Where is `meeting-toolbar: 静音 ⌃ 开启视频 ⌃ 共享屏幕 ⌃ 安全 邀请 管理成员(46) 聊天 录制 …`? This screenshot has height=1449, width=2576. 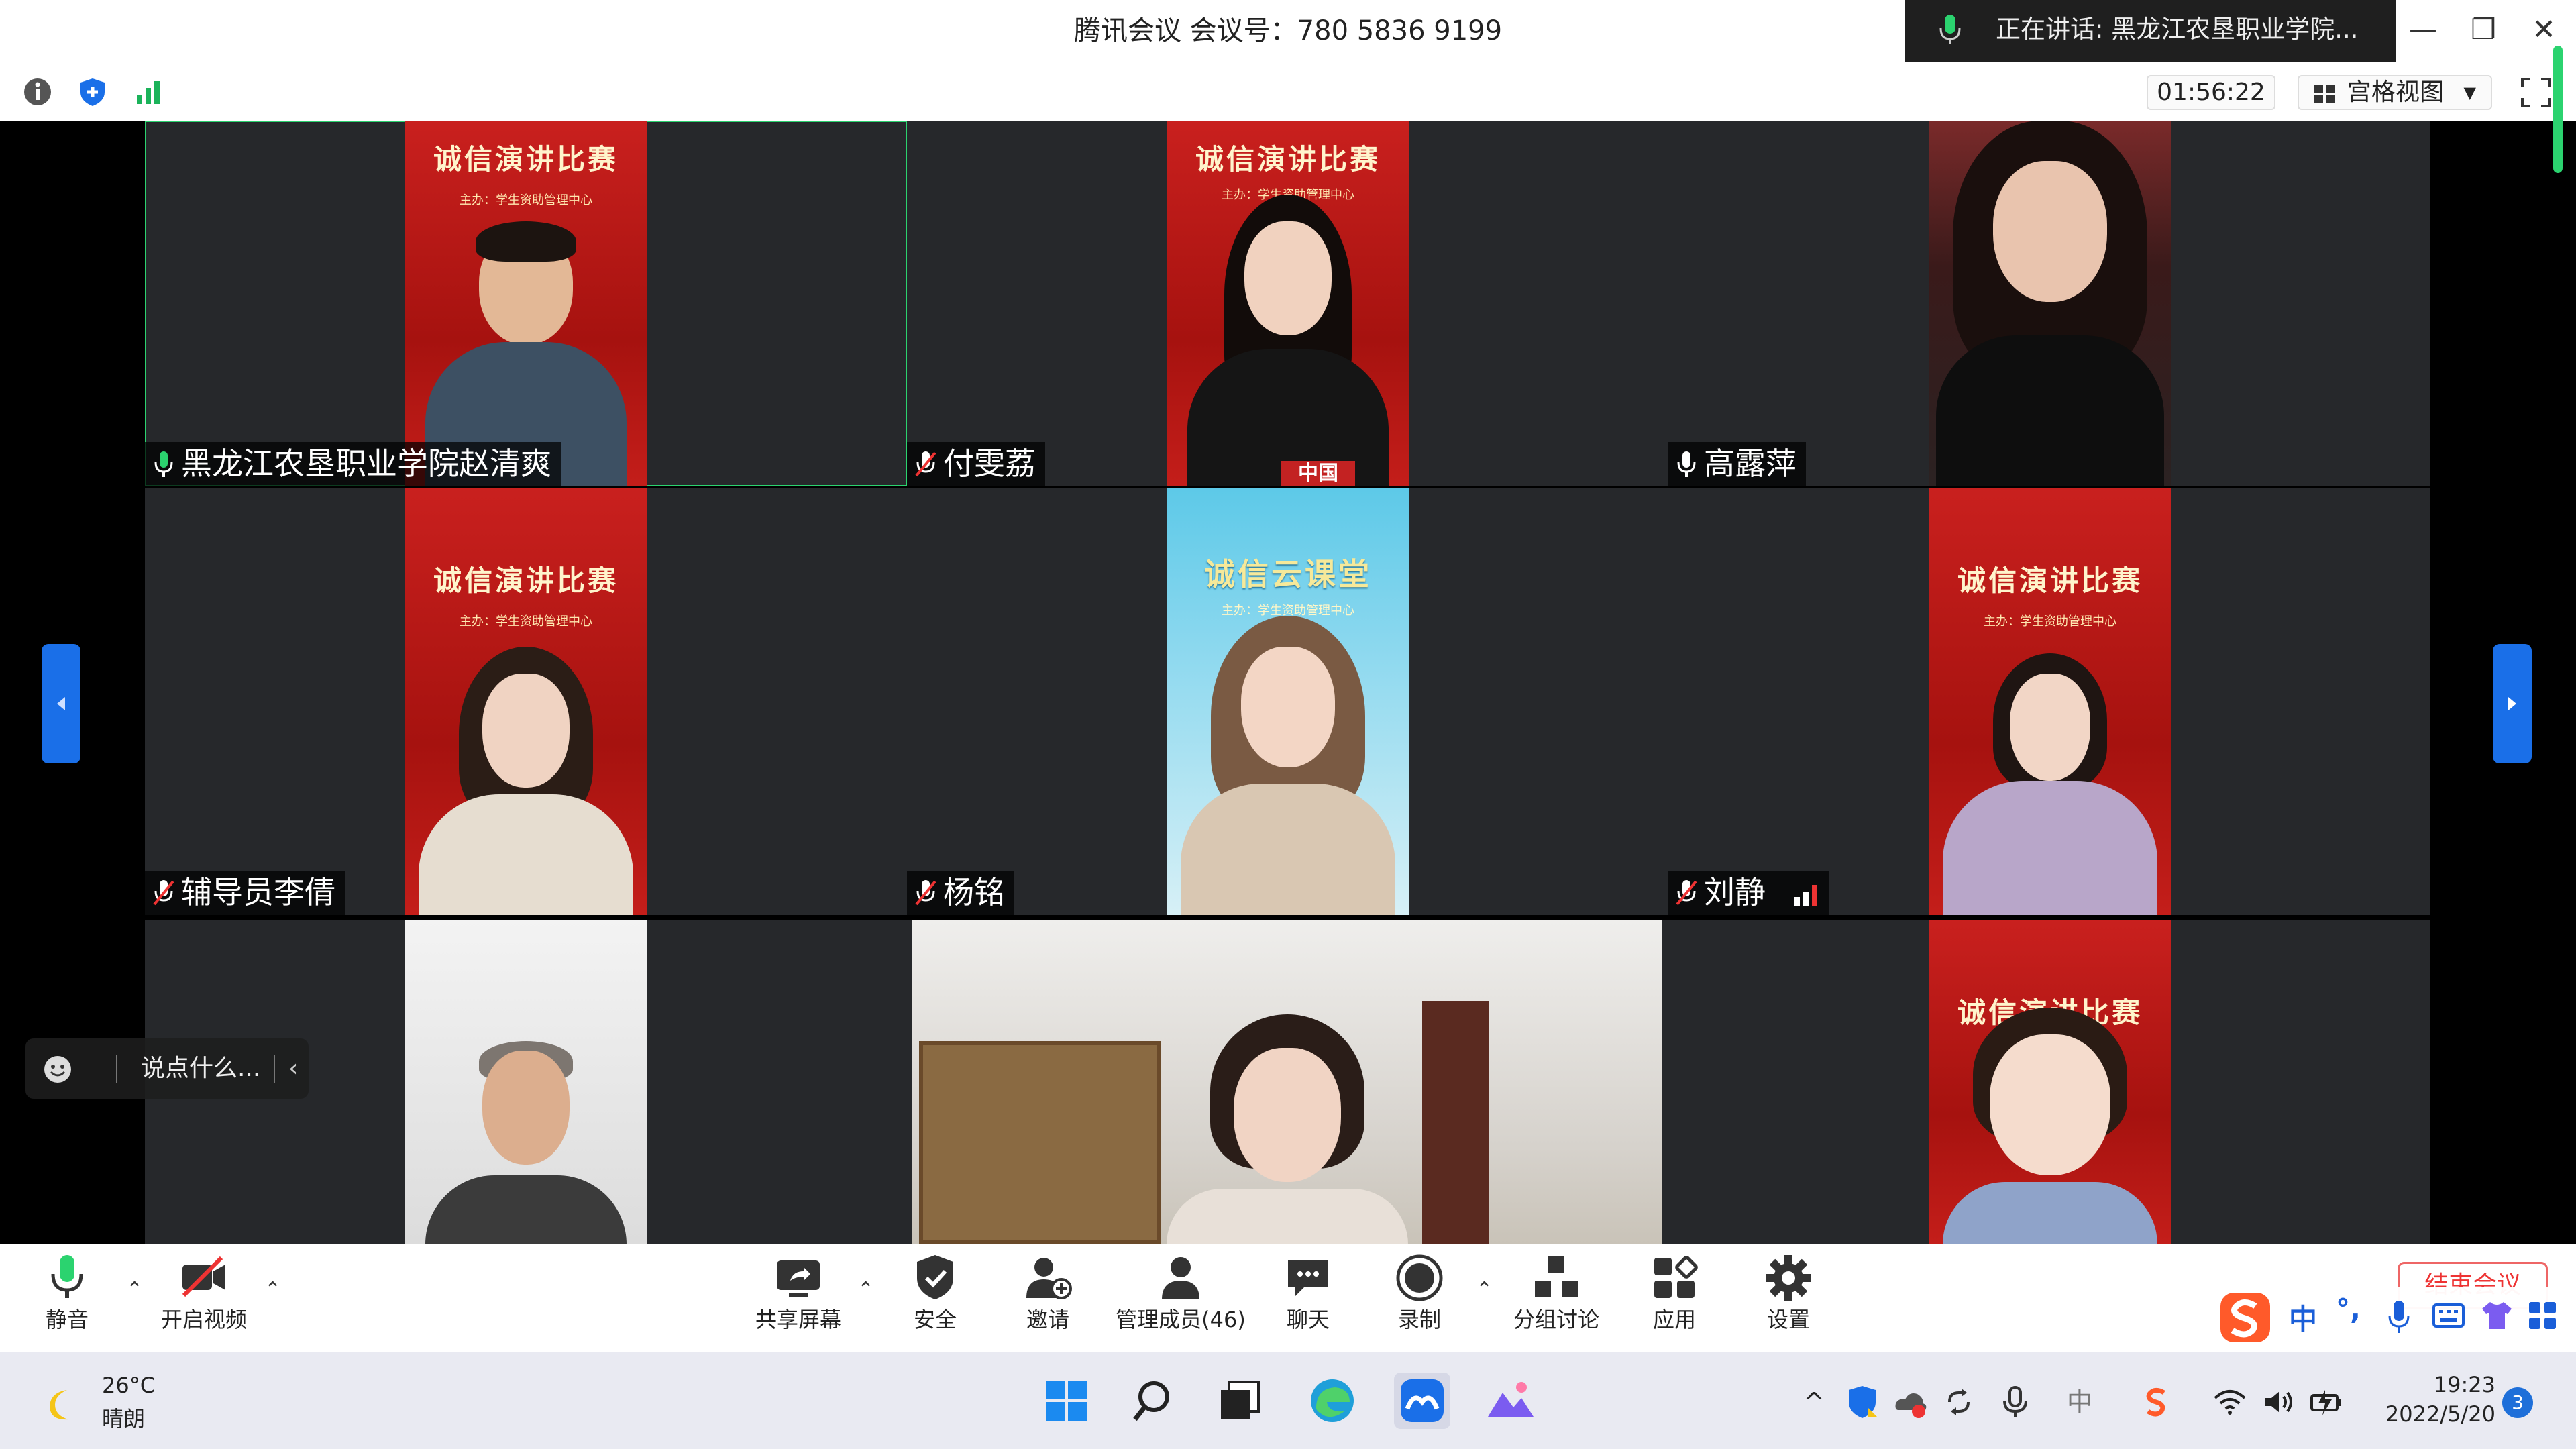 meeting-toolbar: 静音 ⌃ 开启视频 ⌃ 共享屏幕 ⌃ 安全 邀请 管理成员(46) 聊天 录制 … is located at coordinates (1288, 1298).